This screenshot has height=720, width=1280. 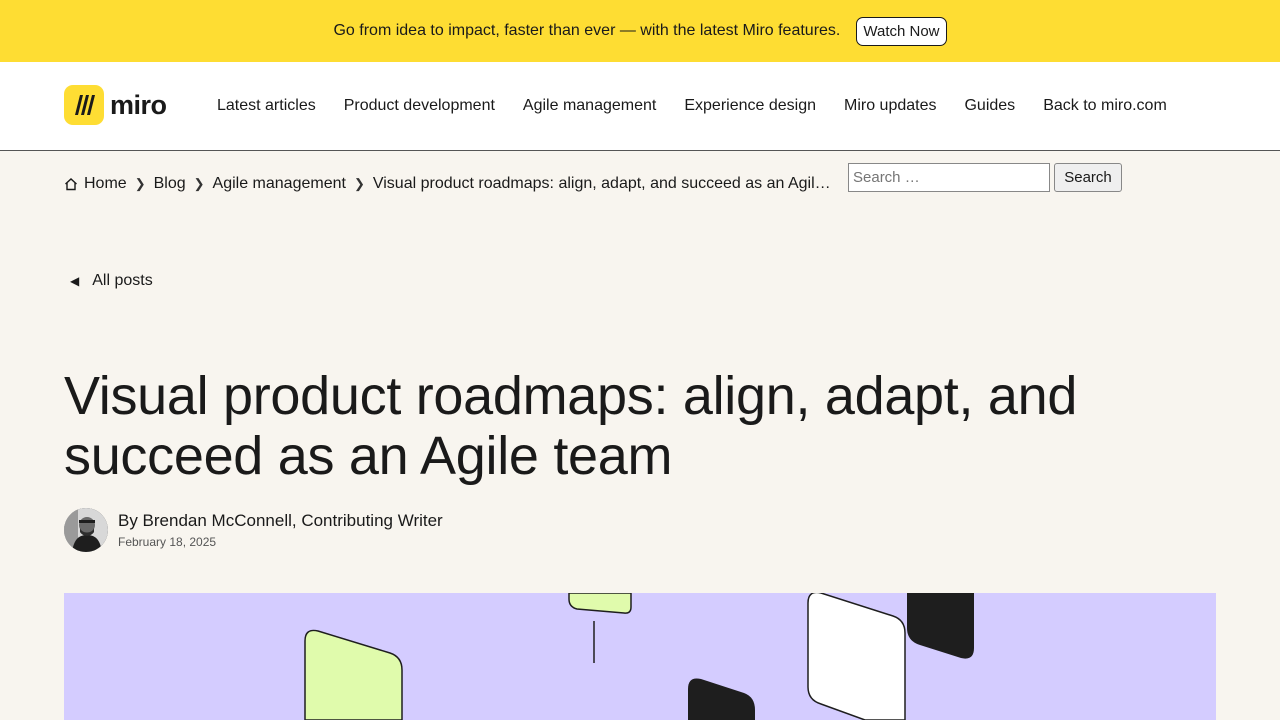 I want to click on nav-guides: Guides, so click(x=989, y=106).